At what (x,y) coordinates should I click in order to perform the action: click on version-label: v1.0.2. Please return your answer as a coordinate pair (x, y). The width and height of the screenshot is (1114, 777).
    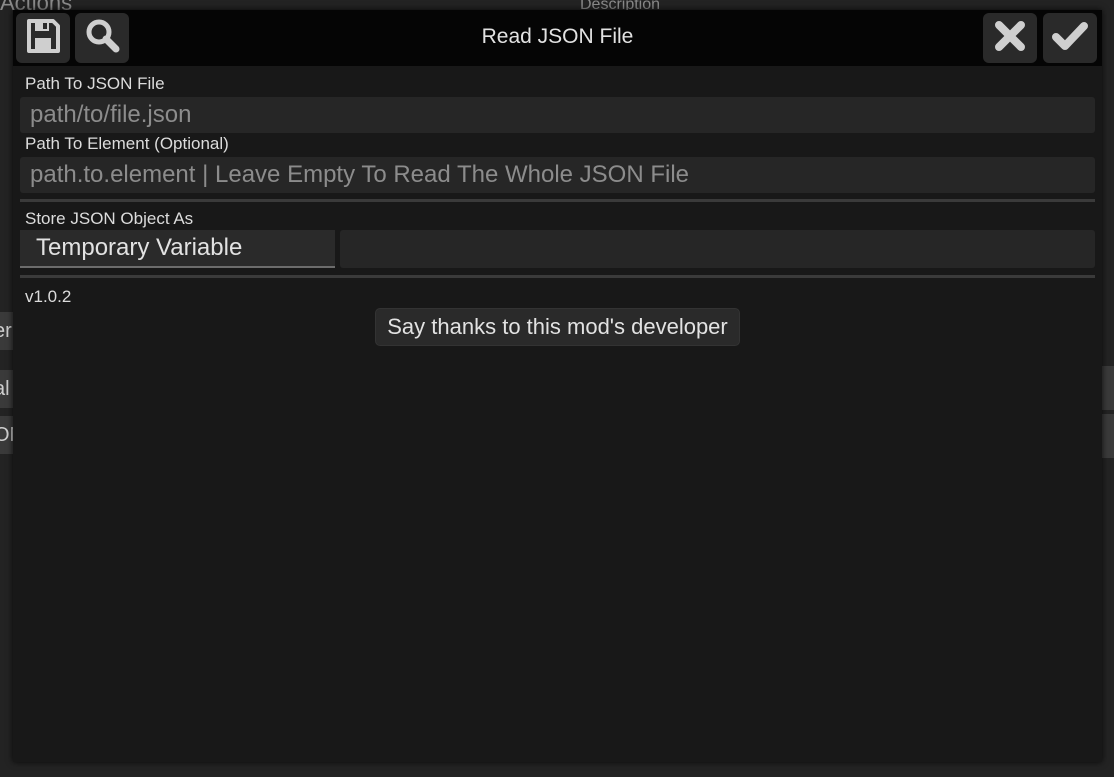
    Looking at the image, I should click on (48, 296).